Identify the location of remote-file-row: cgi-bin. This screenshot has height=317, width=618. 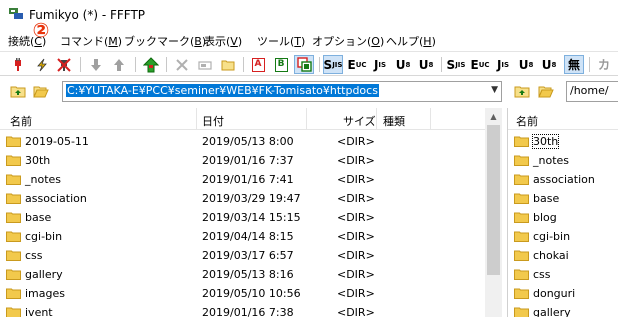
(563, 236).